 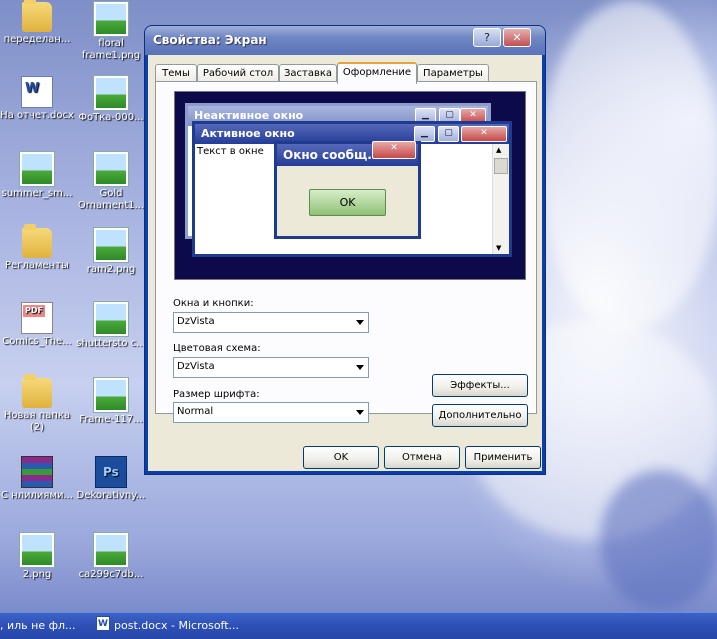 I want to click on wallpaper-shadow, so click(x=658, y=540).